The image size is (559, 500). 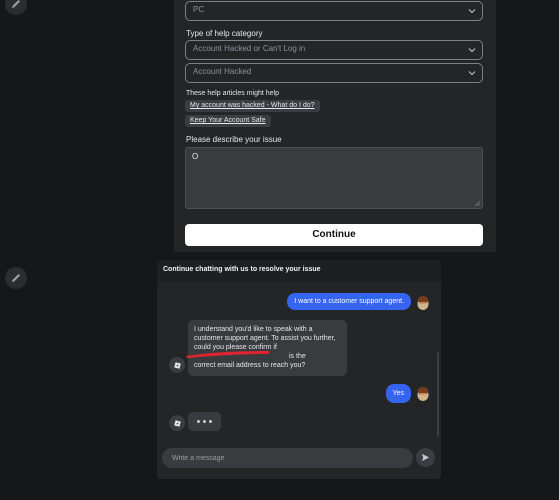 I want to click on help-subcategory-select: Account Hacked, so click(x=334, y=73).